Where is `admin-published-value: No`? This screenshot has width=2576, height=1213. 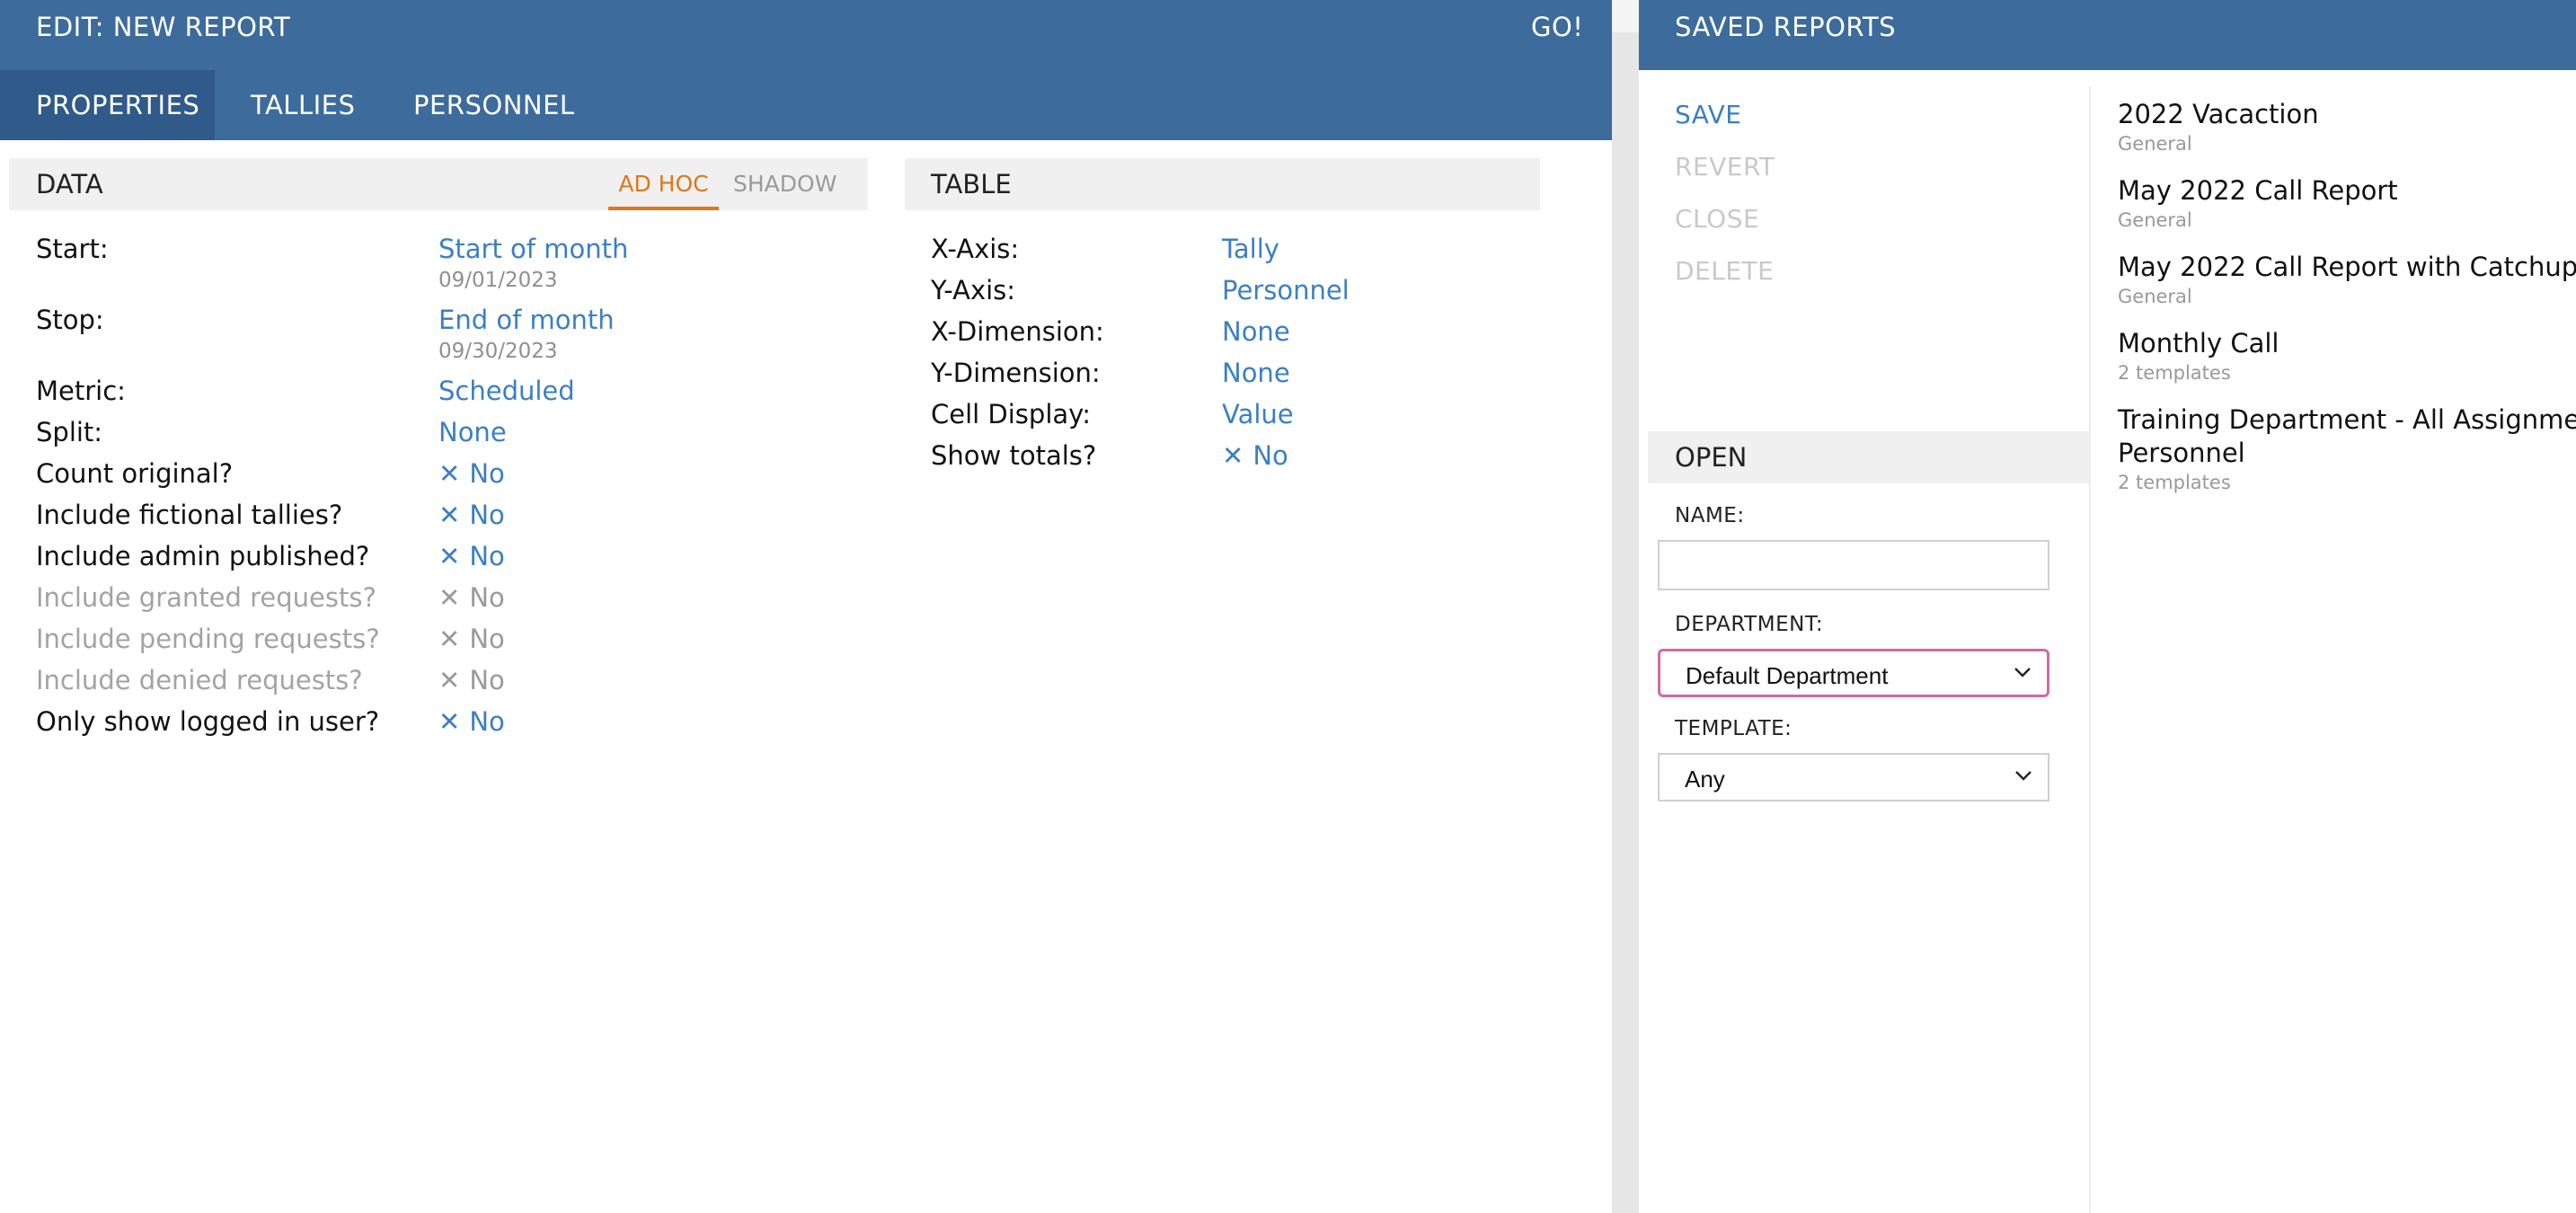
admin-published-value: No is located at coordinates (487, 556).